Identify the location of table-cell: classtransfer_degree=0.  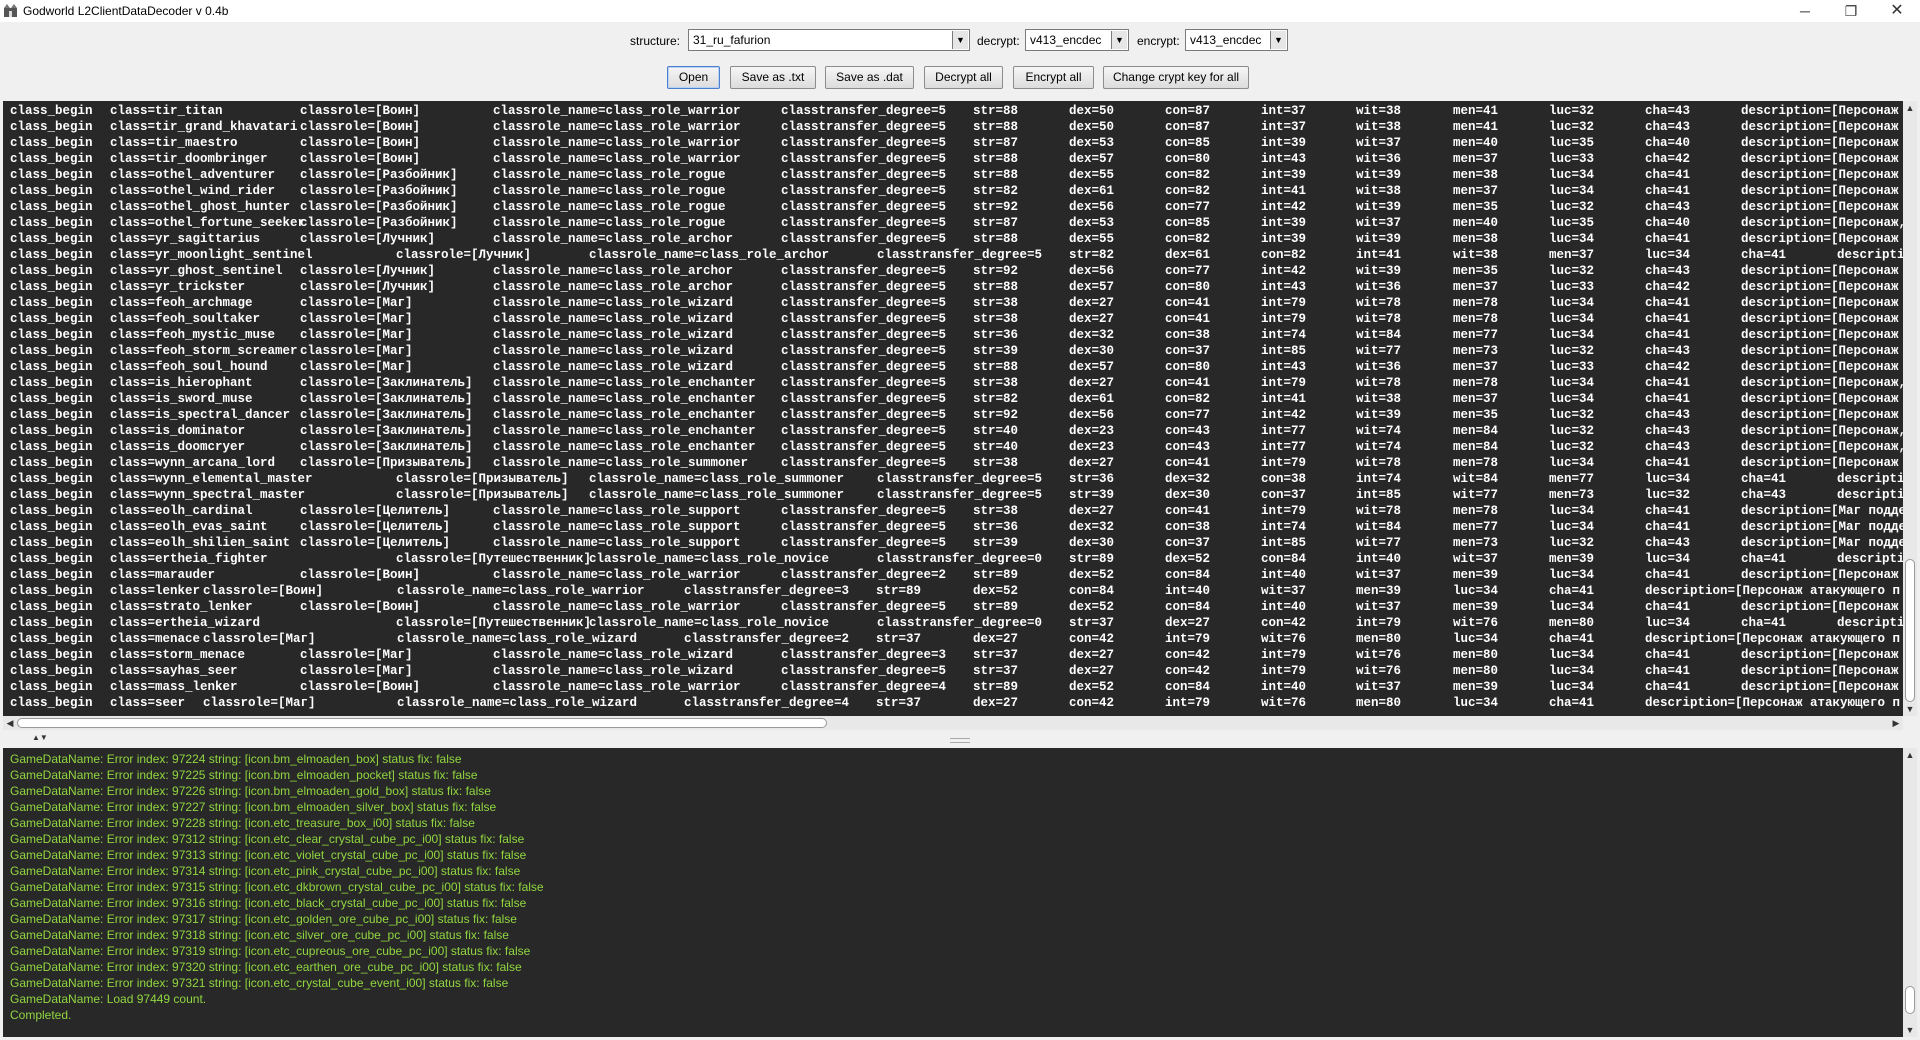
(960, 559).